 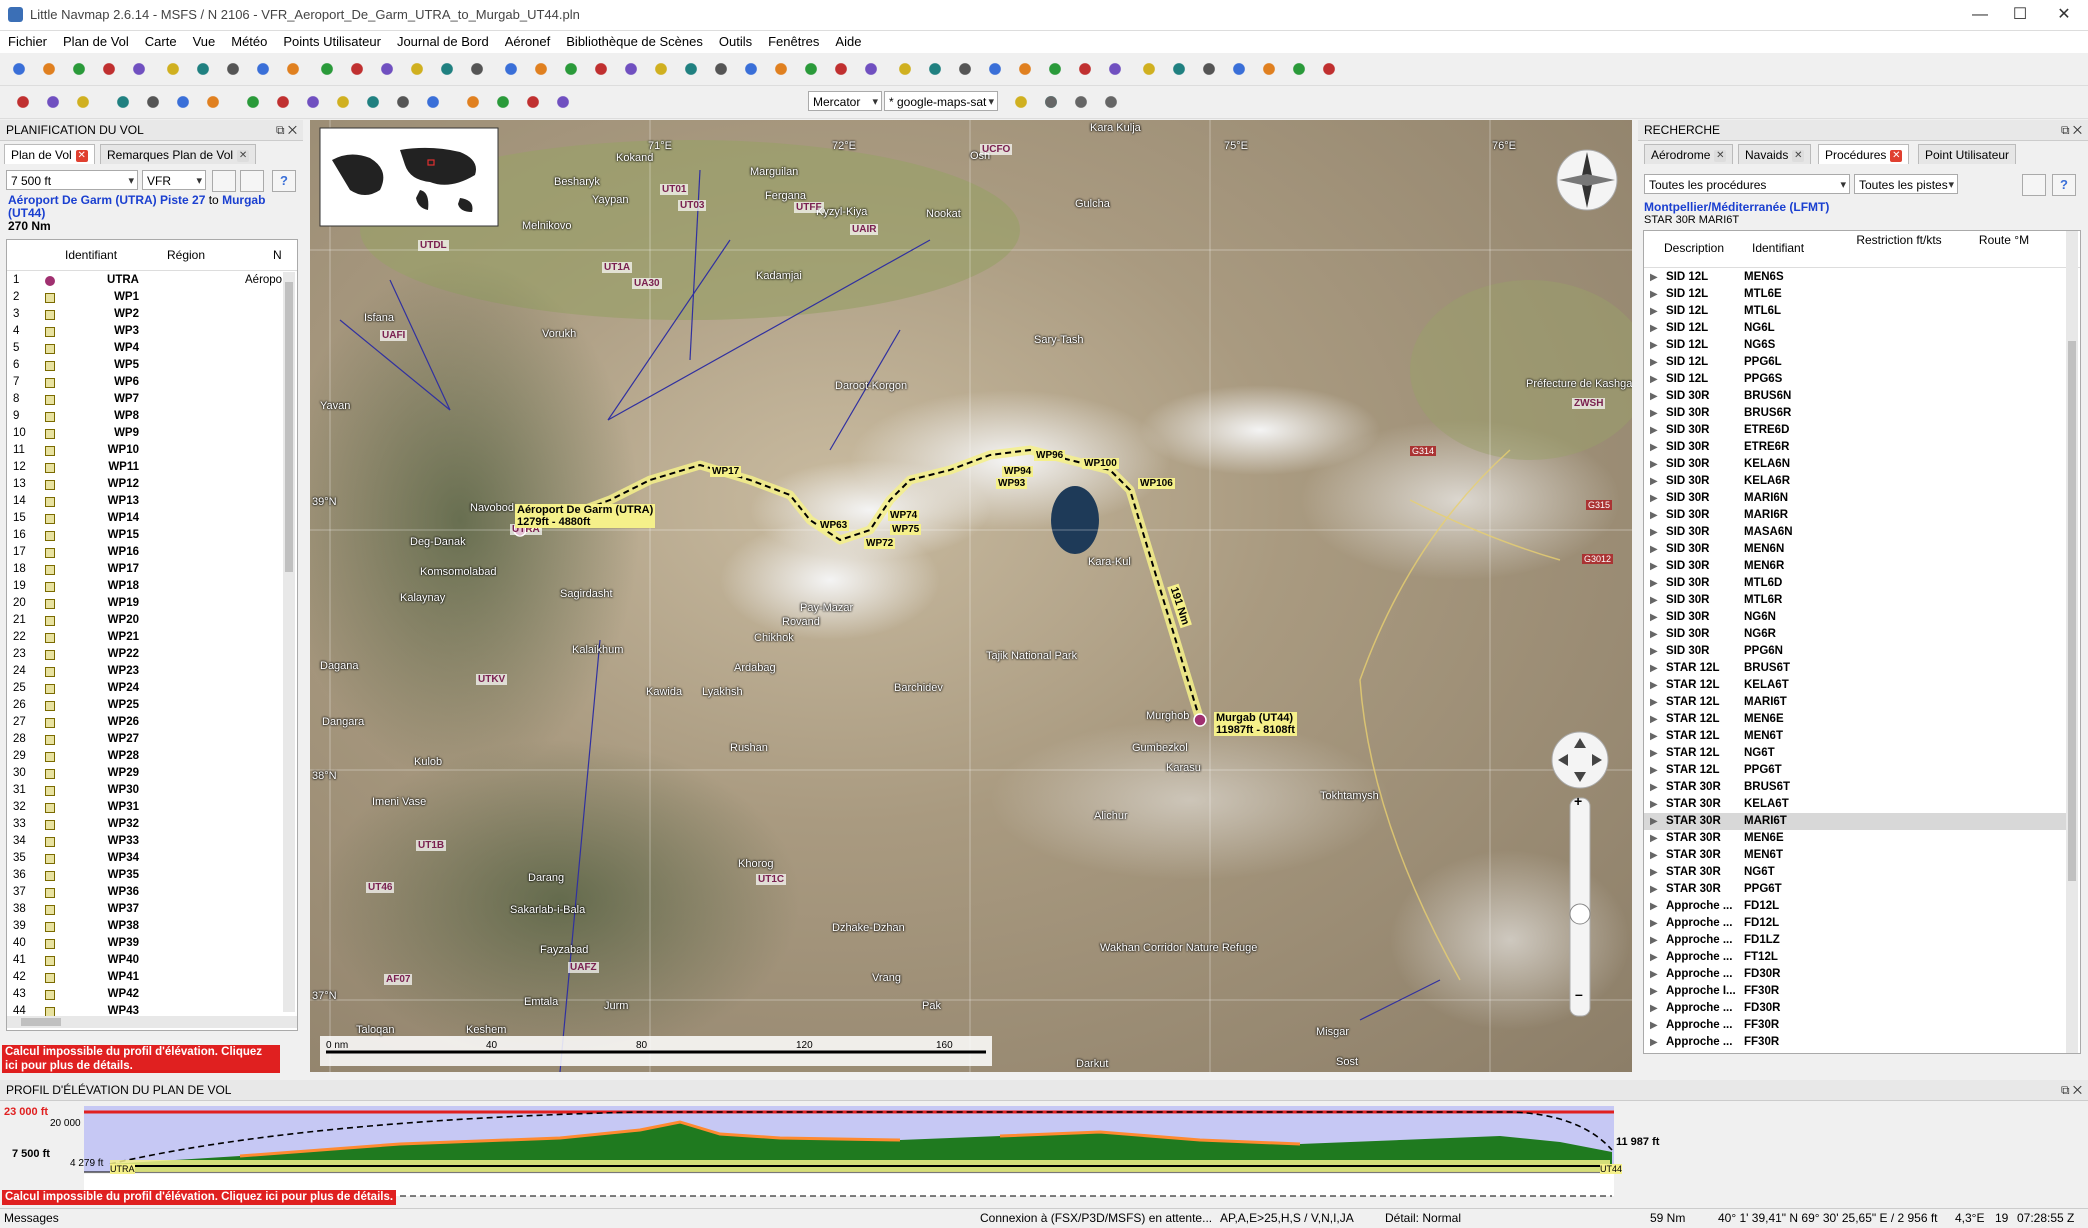 What do you see at coordinates (19, 69) in the screenshot?
I see `new-plan-icon` at bounding box center [19, 69].